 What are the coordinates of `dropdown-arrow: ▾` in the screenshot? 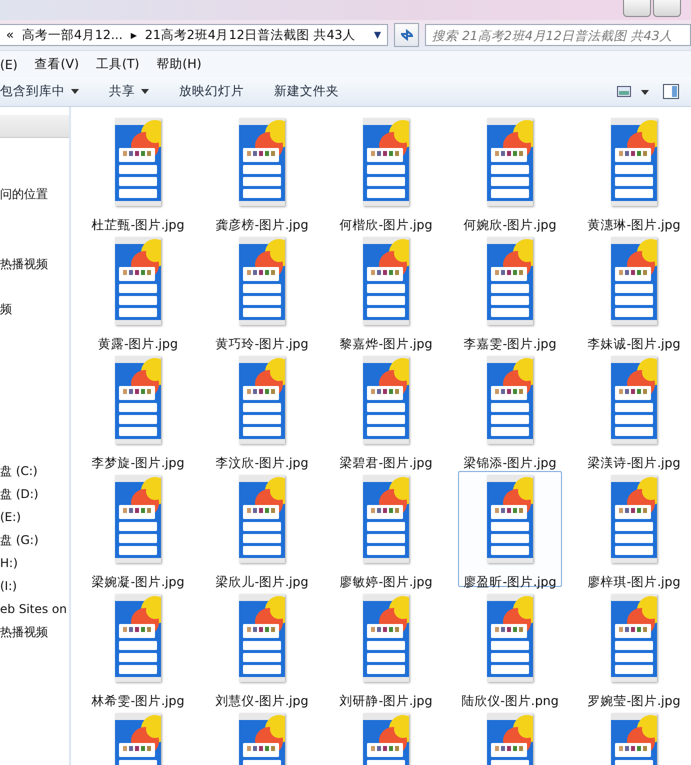 It's located at (380, 35).